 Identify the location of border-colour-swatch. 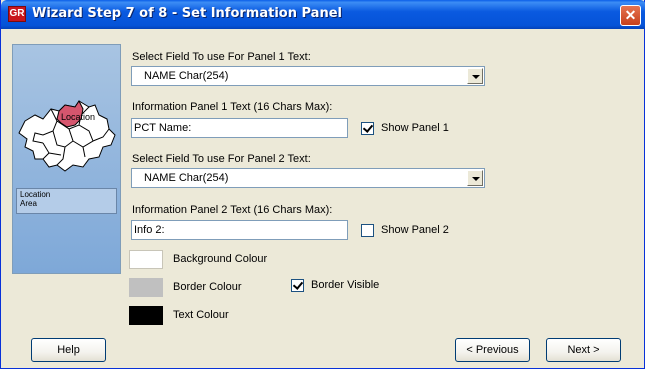
(146, 287).